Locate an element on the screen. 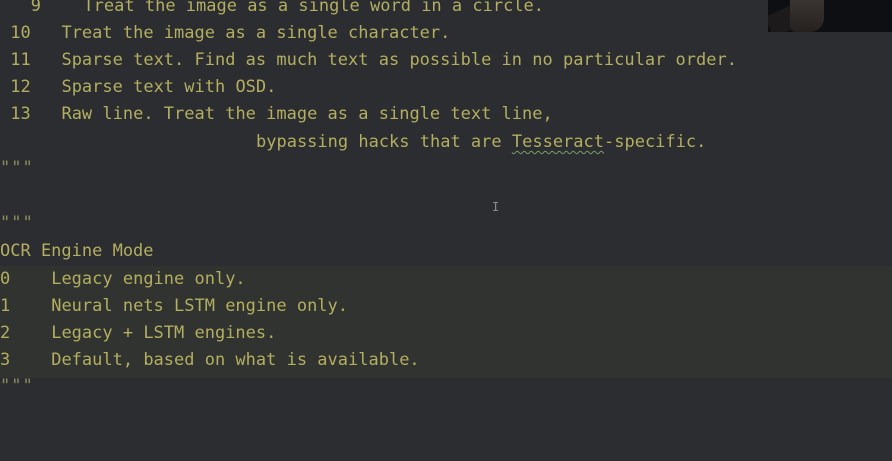 This screenshot has height=461, width=892. text-cursor-icon: I is located at coordinates (496, 207).